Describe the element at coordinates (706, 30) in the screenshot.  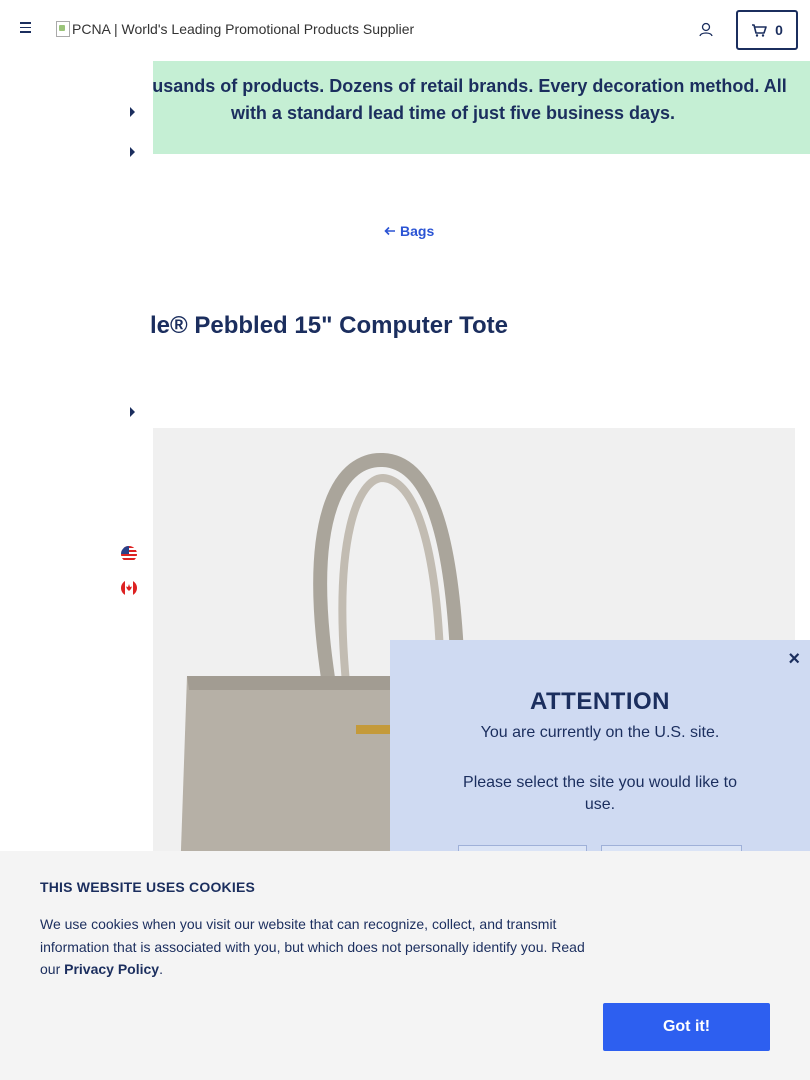
I see `account-icon` at that location.